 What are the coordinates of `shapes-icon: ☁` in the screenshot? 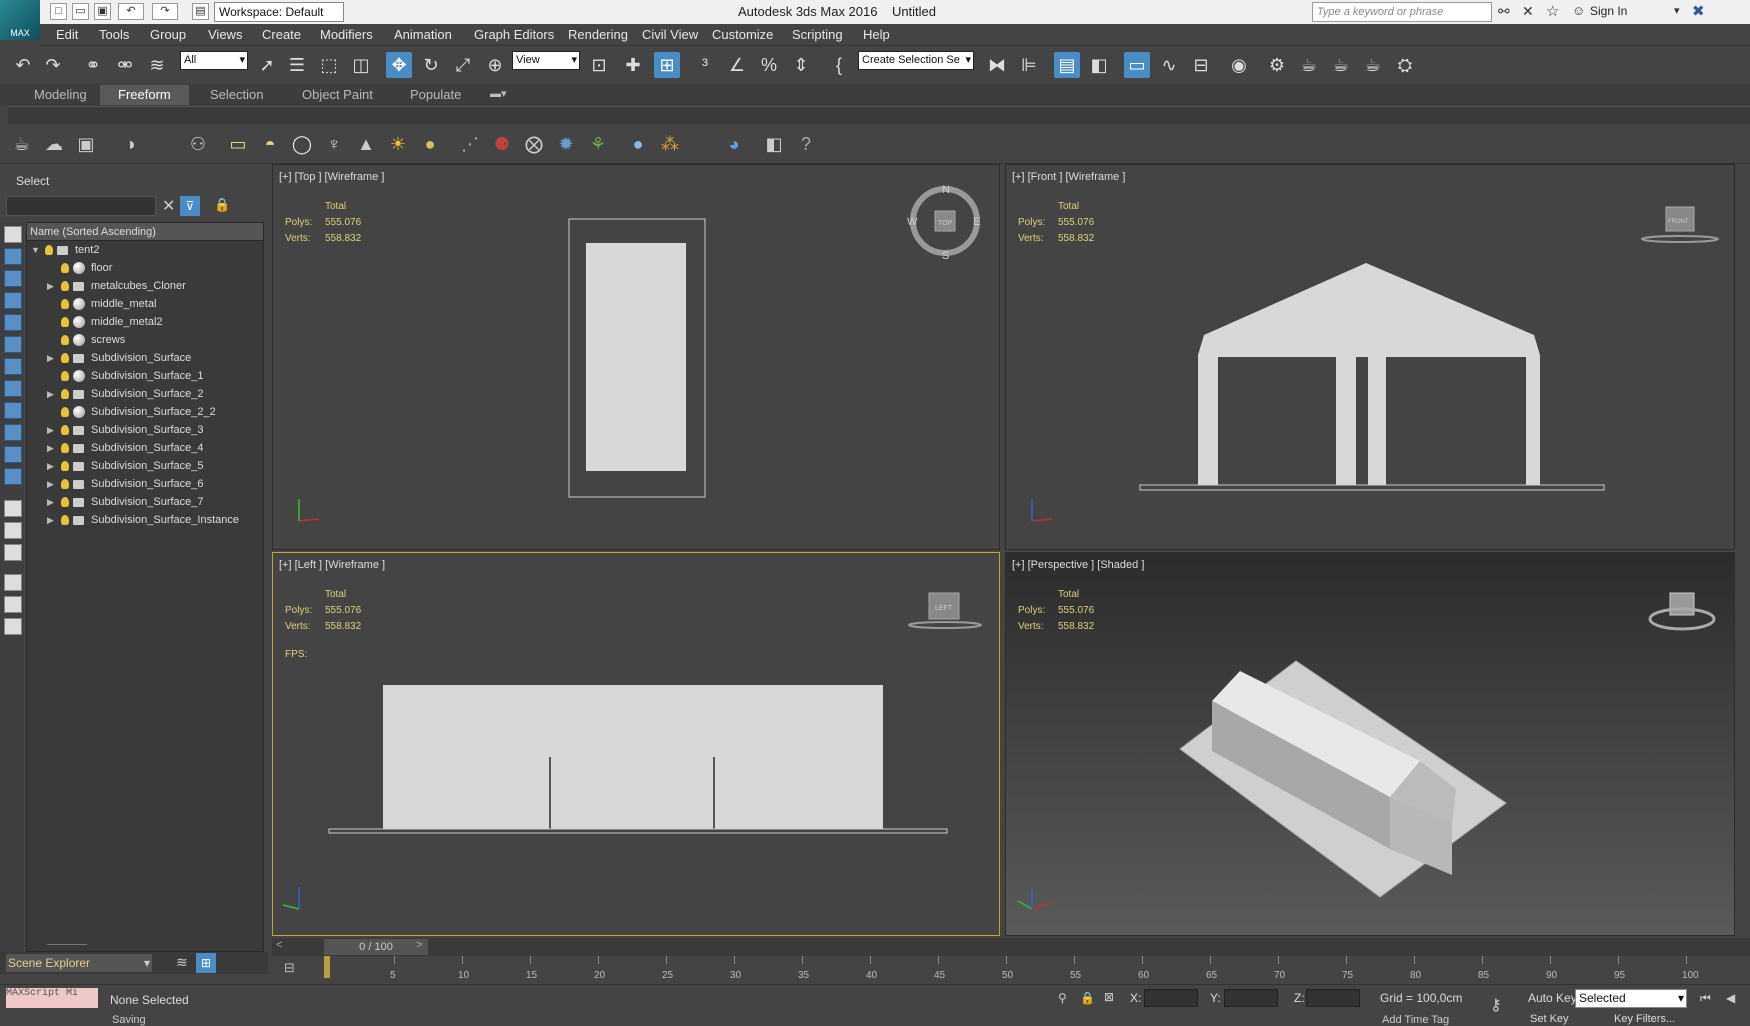 It's located at (54, 144).